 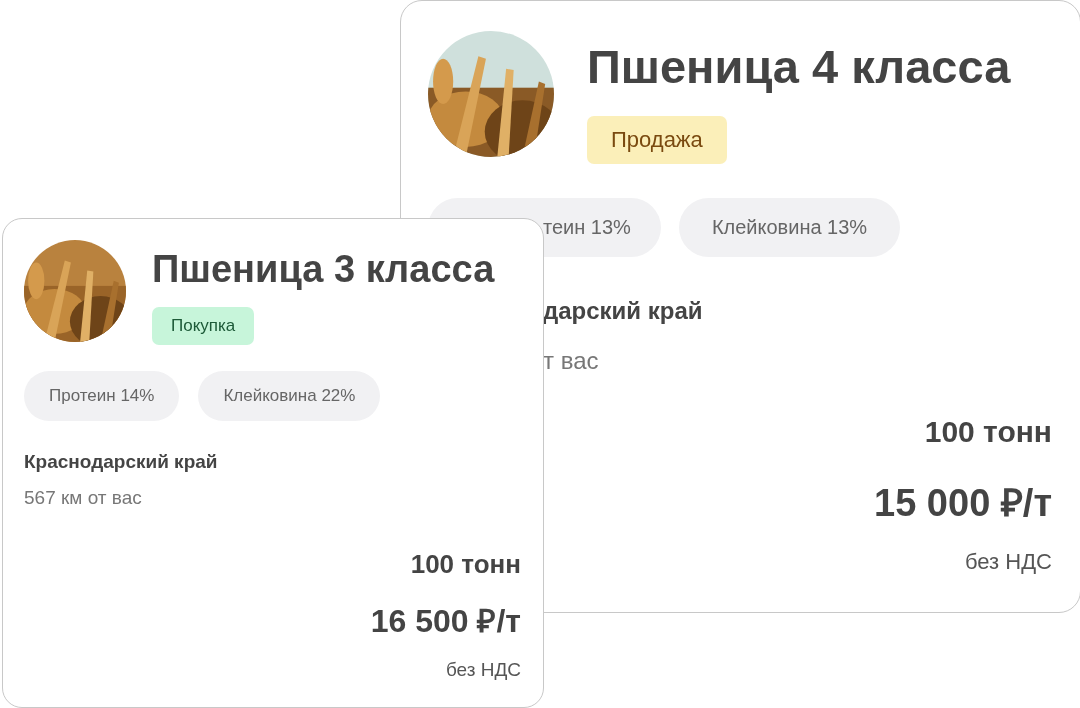 What do you see at coordinates (102, 396) in the screenshot?
I see `parameter-chip: Протеин 14%` at bounding box center [102, 396].